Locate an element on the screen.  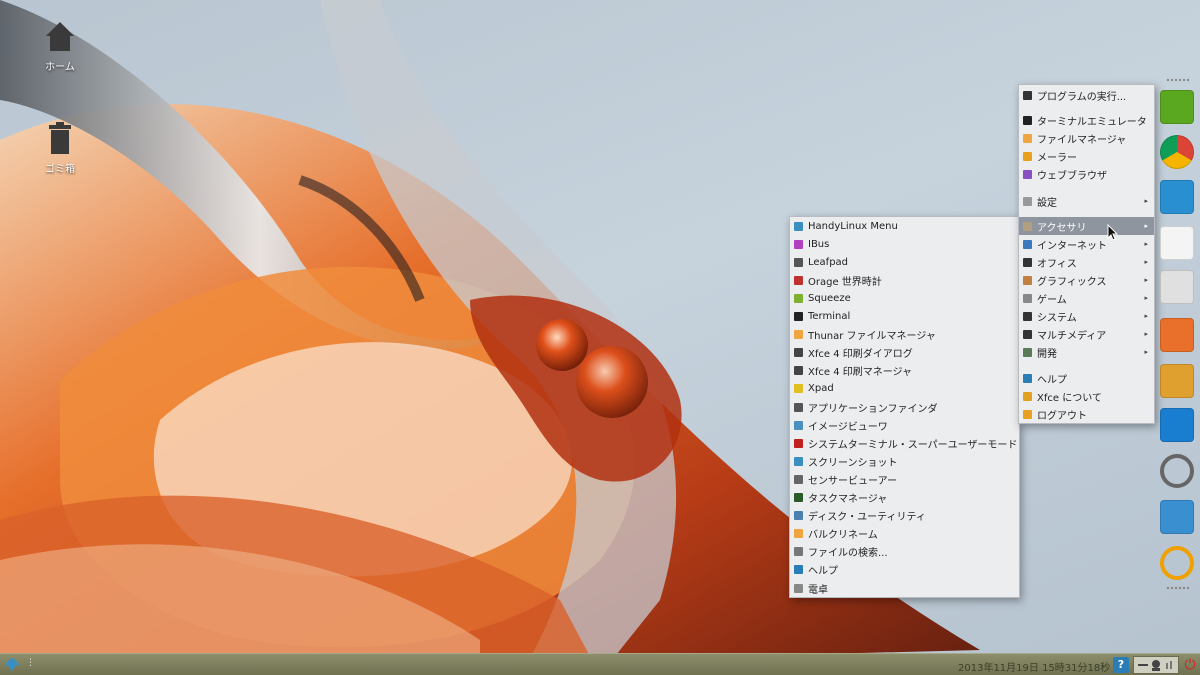
menu-item-label: グラフィックス is located at coordinates (1072, 282).